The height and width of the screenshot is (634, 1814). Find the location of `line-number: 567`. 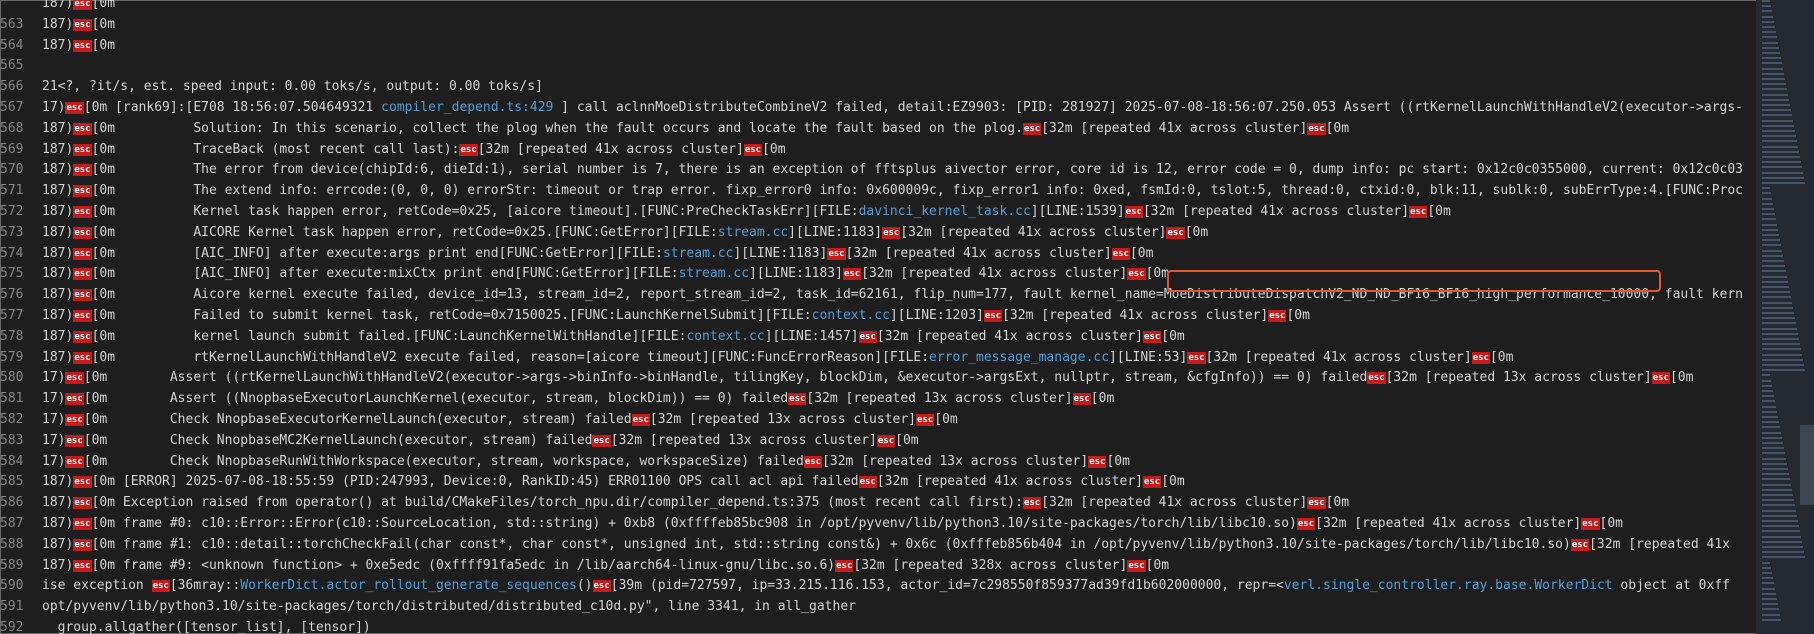

line-number: 567 is located at coordinates (12, 107).